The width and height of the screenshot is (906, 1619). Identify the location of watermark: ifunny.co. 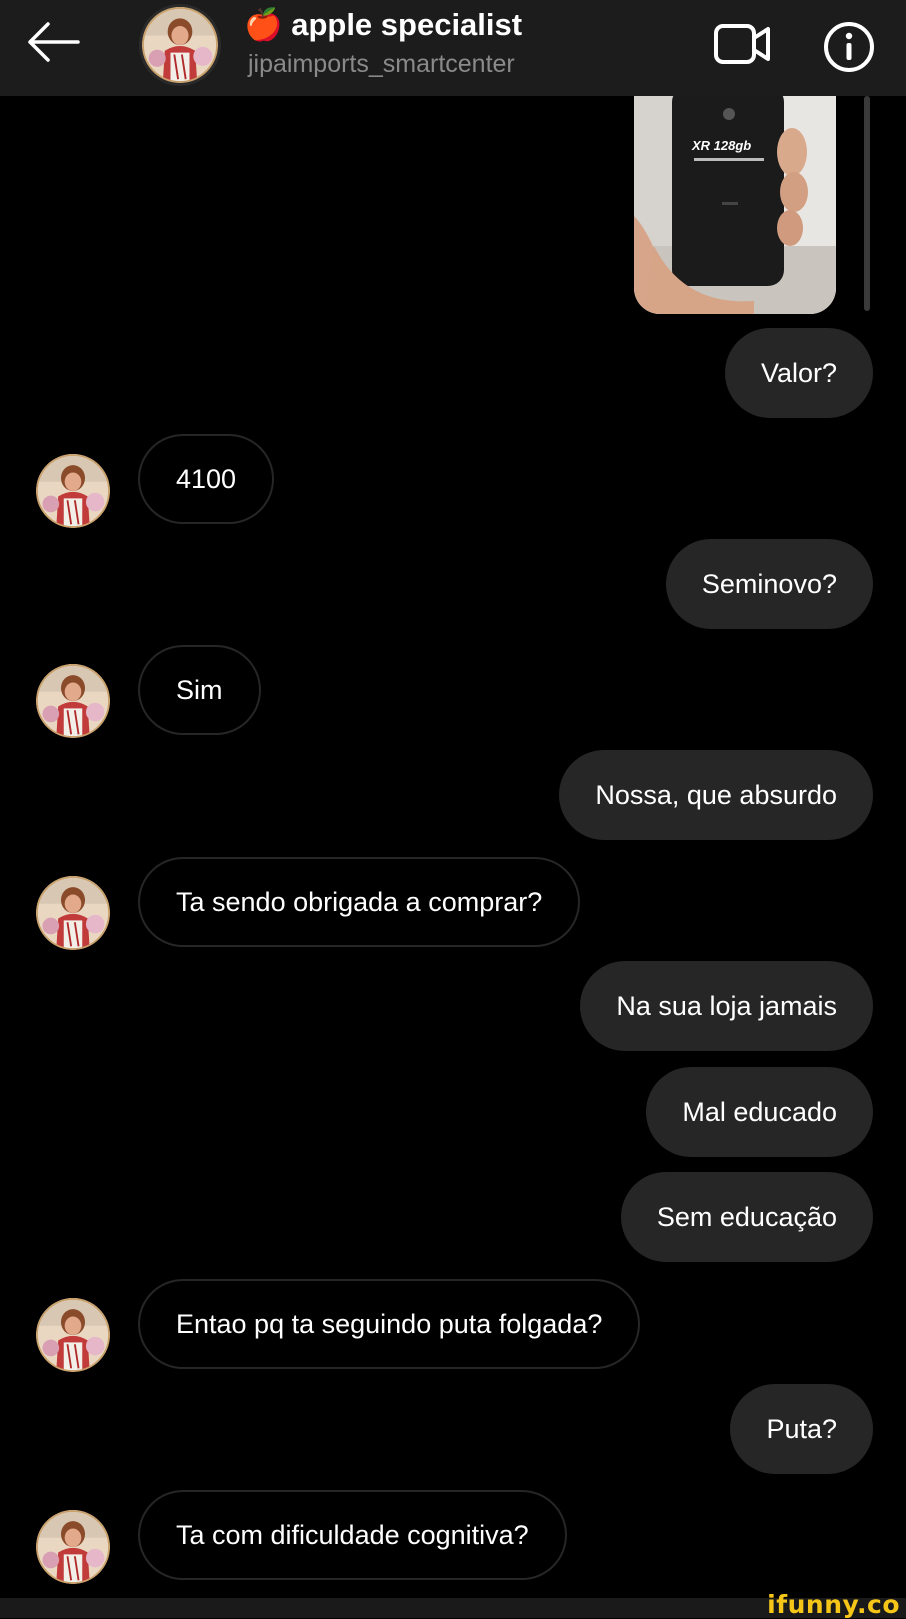
(833, 1604).